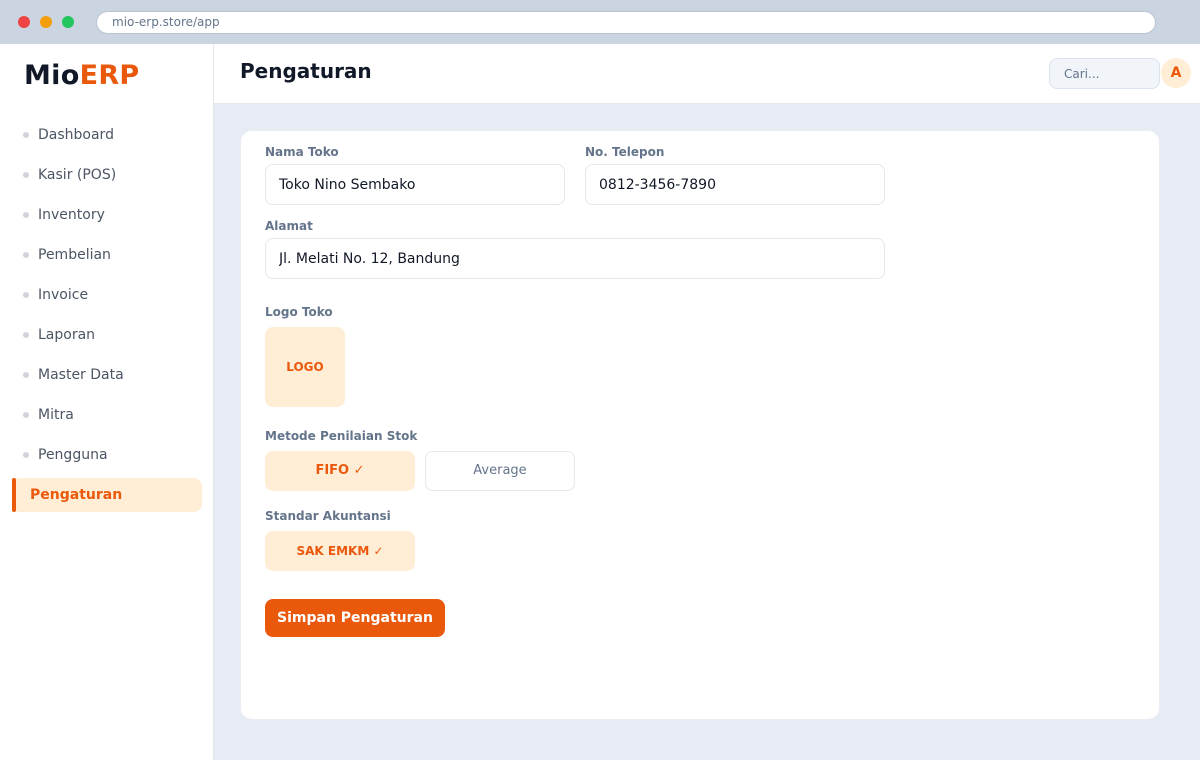  I want to click on accounting-label: Standar Akuntansi, so click(328, 516).